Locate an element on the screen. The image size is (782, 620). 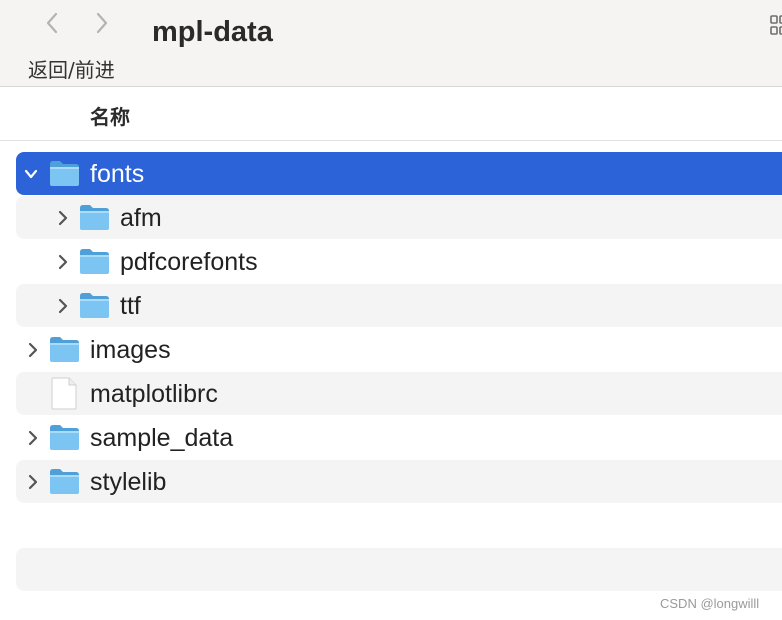
list-item-afm: afm is located at coordinates (399, 217).